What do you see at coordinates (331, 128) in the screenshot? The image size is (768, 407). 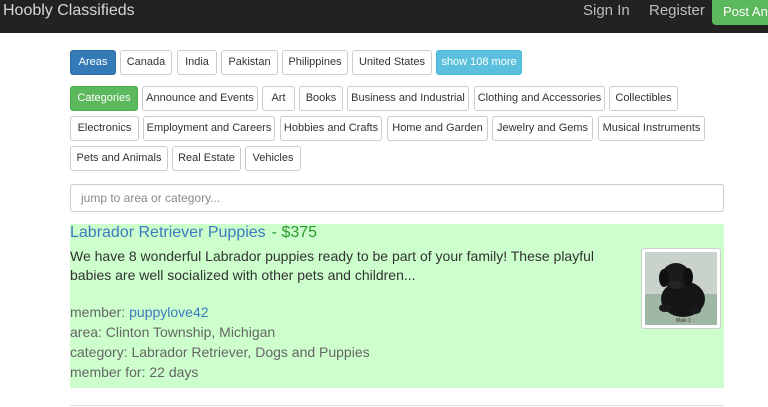 I see `category-hobbies-and-crafts: Hobbies and Crafts` at bounding box center [331, 128].